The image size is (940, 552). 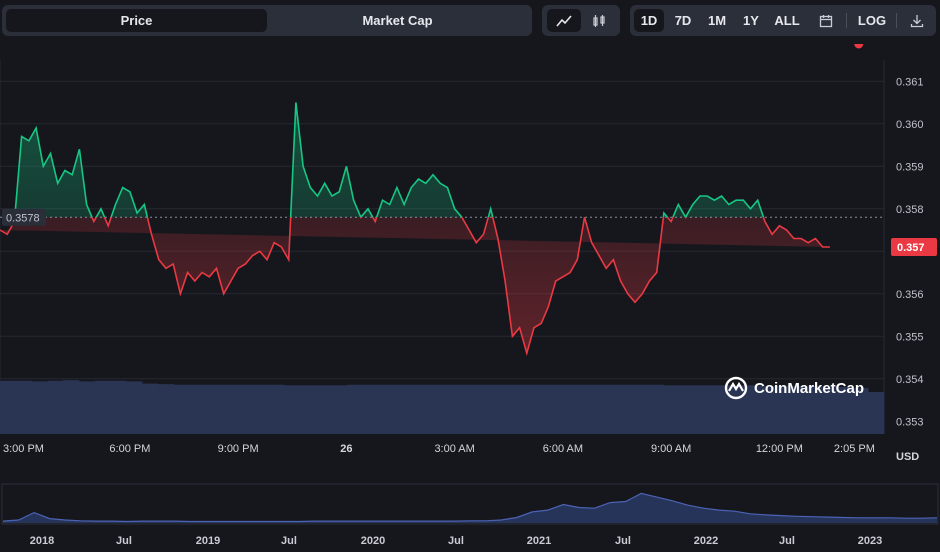 I want to click on price-marketcap-toggle: Price Market Cap, so click(x=267, y=20).